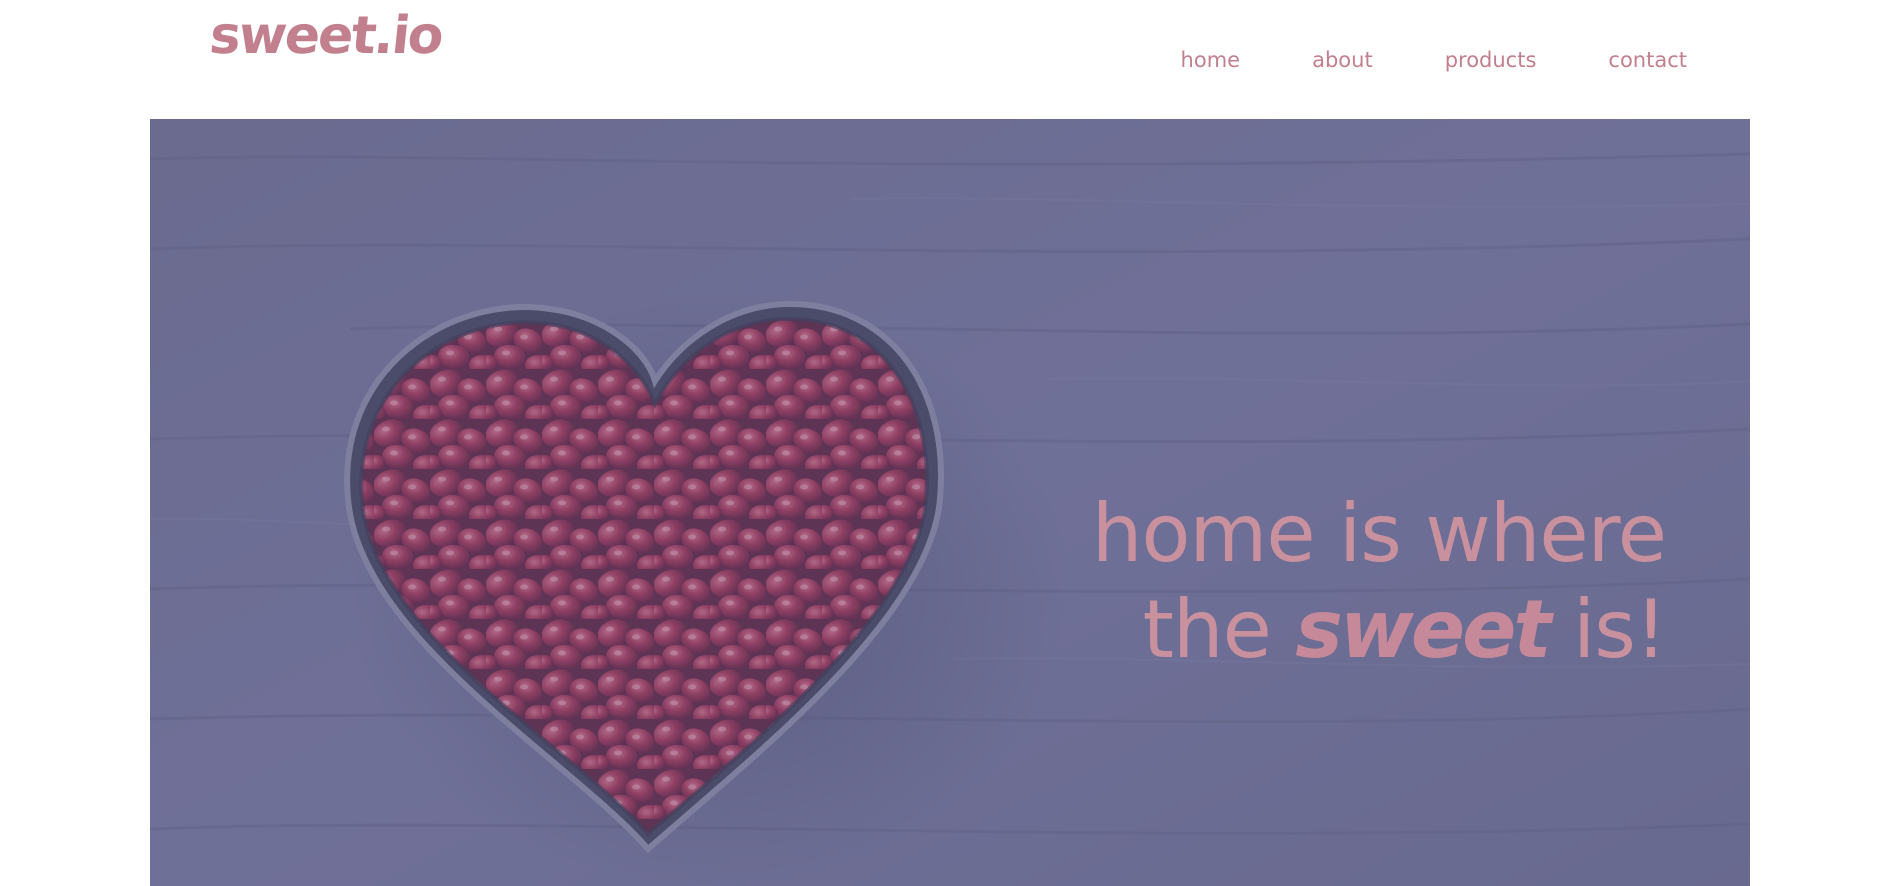  Describe the element at coordinates (1423, 629) in the screenshot. I see `headline-emphasis: sweet` at that location.